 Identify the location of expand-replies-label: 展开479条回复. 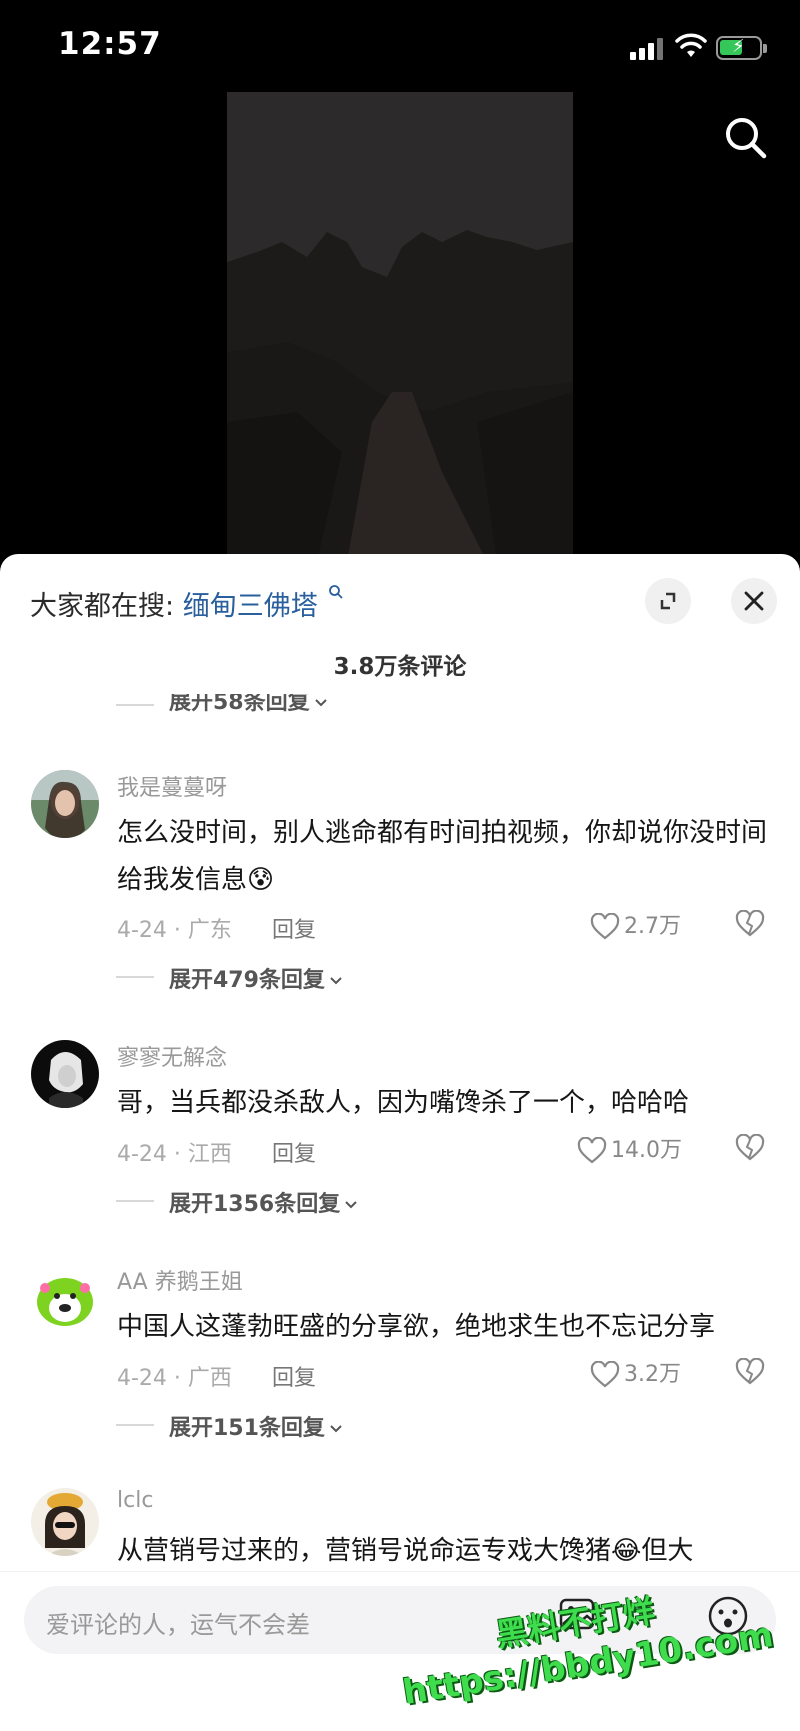
(247, 980).